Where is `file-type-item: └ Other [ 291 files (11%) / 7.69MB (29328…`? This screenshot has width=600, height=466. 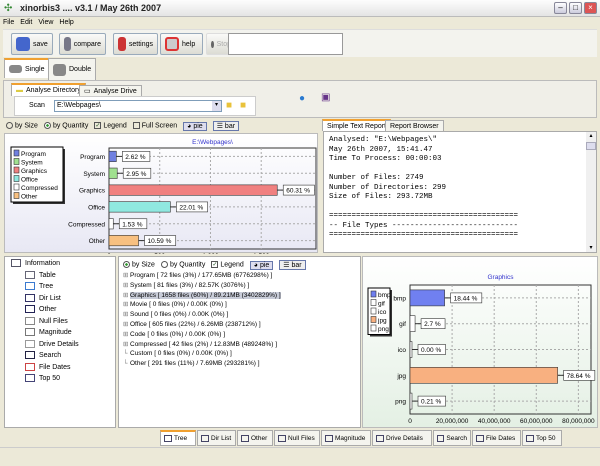
file-type-item: └ Other [ 291 files (11%) / 7.69MB (29328… is located at coordinates (202, 364).